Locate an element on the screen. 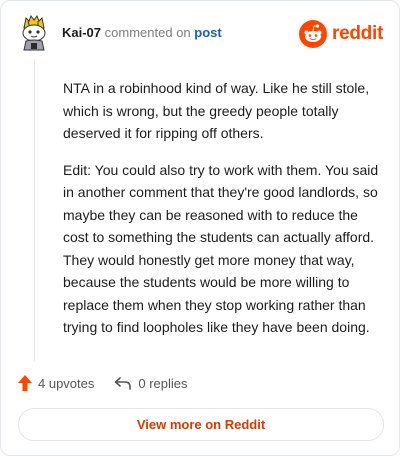 This screenshot has width=400, height=456. view-more-button: View more on Reddit is located at coordinates (201, 424).